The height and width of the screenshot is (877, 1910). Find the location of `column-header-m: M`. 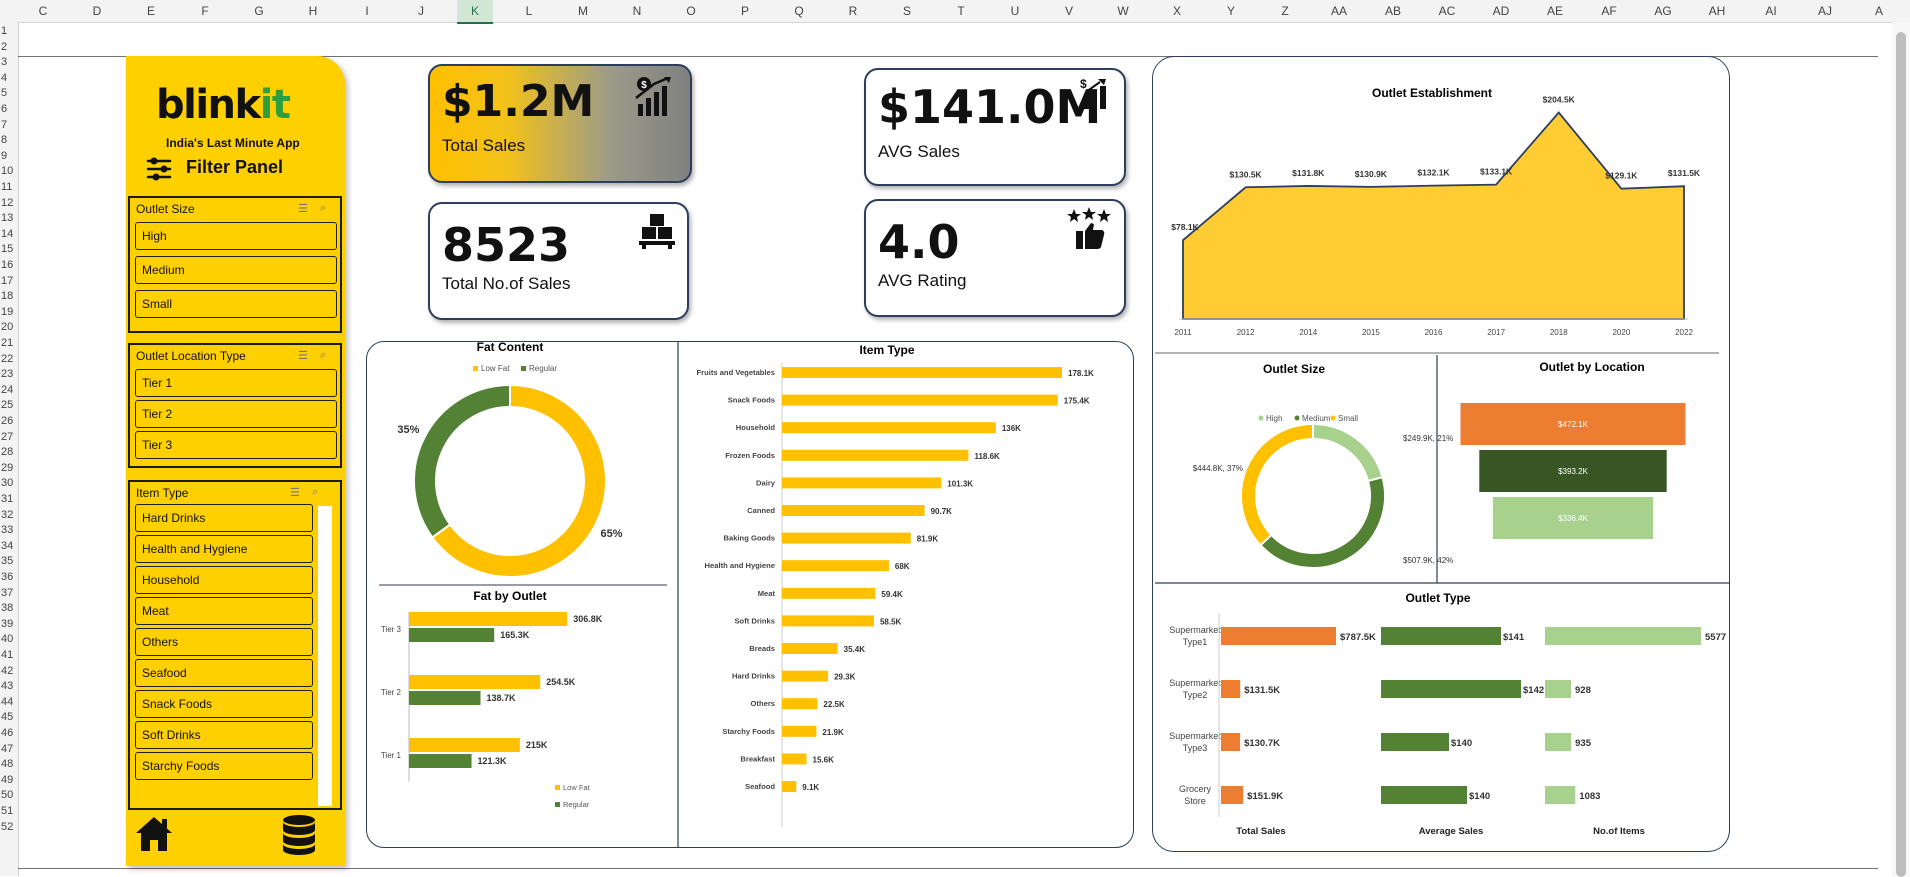

column-header-m: M is located at coordinates (583, 11).